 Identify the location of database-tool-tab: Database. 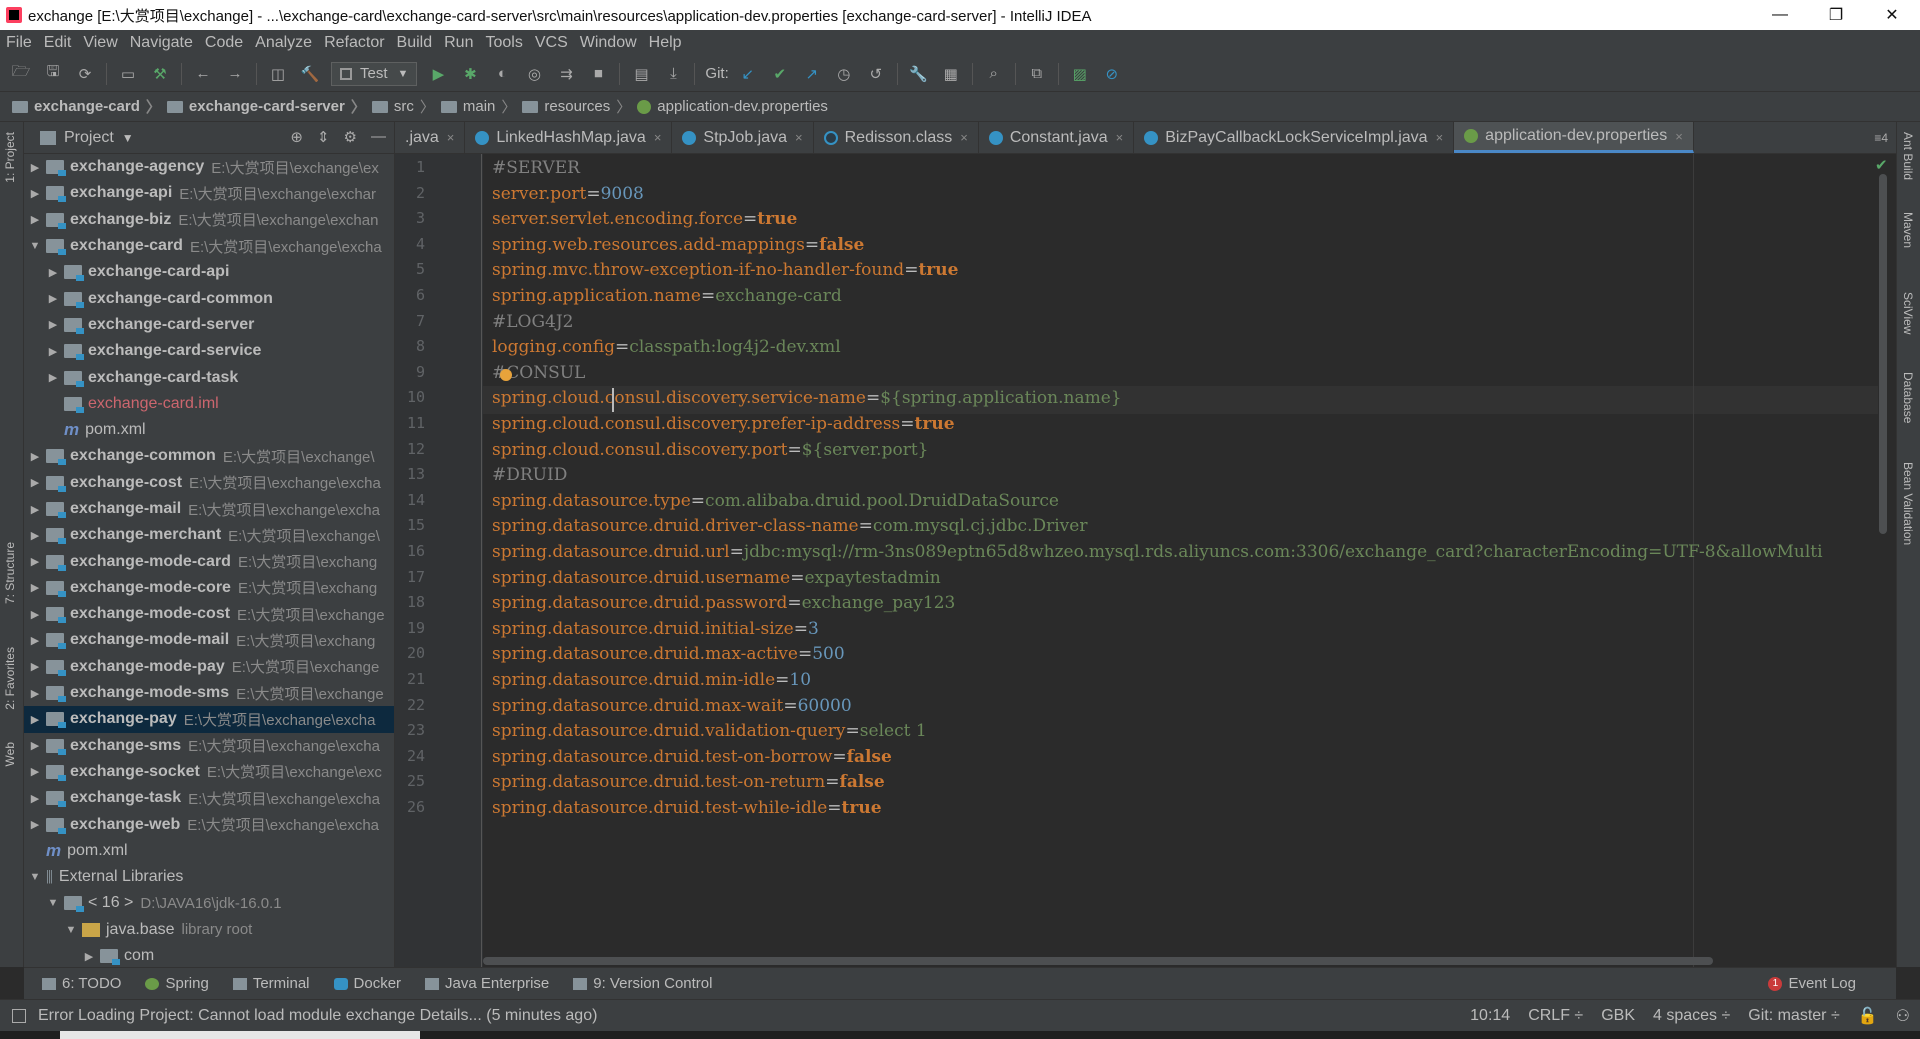
(1908, 397).